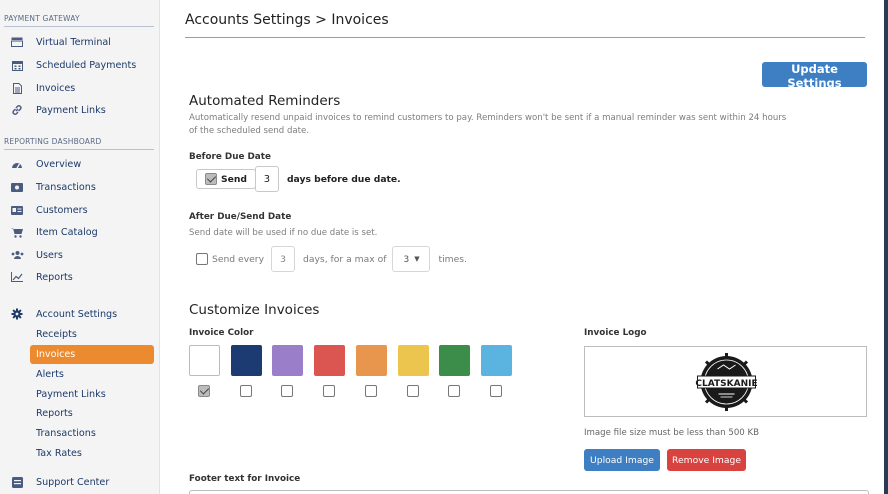 Image resolution: width=888 pixels, height=494 pixels. What do you see at coordinates (77, 314) in the screenshot?
I see `sidebar-item-label: Account Settings` at bounding box center [77, 314].